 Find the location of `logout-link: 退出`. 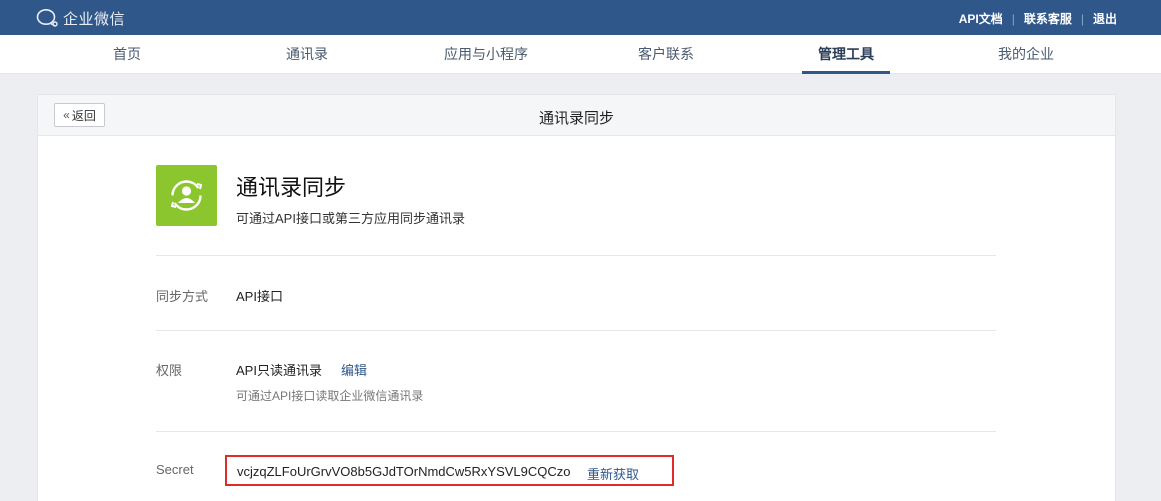

logout-link: 退出 is located at coordinates (1105, 18).